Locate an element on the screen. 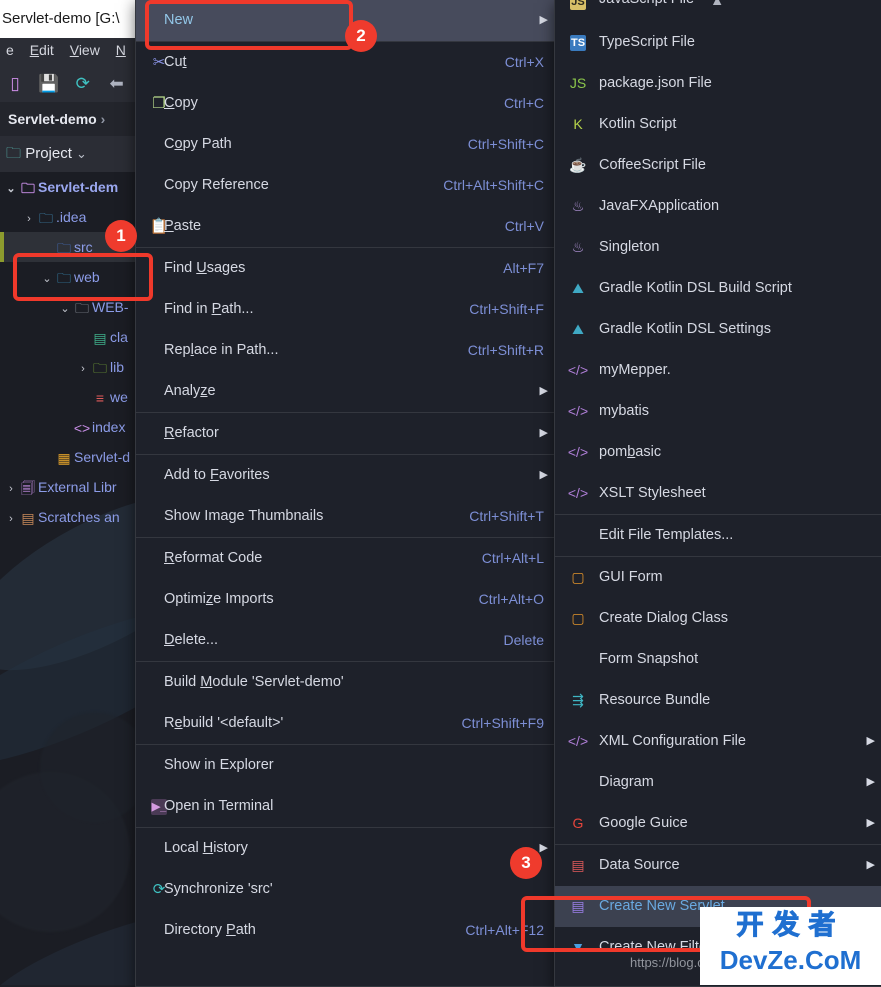 The width and height of the screenshot is (881, 987). submenu-item-label: Gradle Kotlin DSL Settings is located at coordinates (685, 329).